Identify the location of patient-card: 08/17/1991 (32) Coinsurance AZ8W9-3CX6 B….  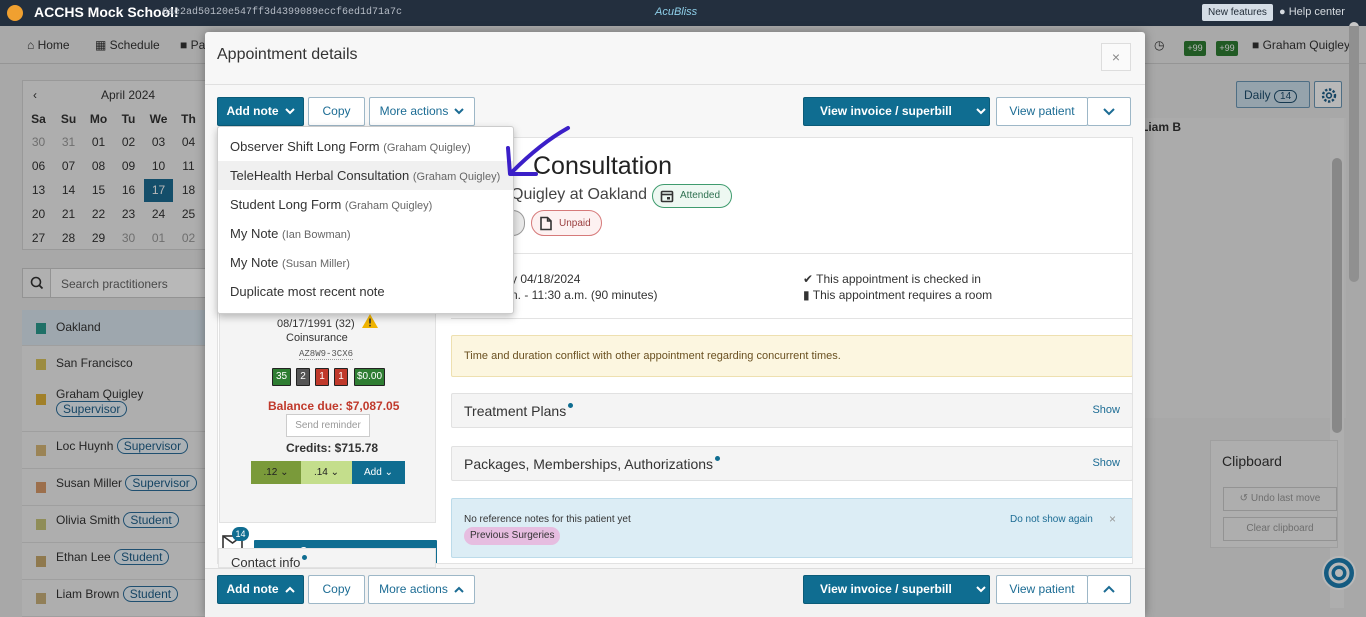
(327, 413).